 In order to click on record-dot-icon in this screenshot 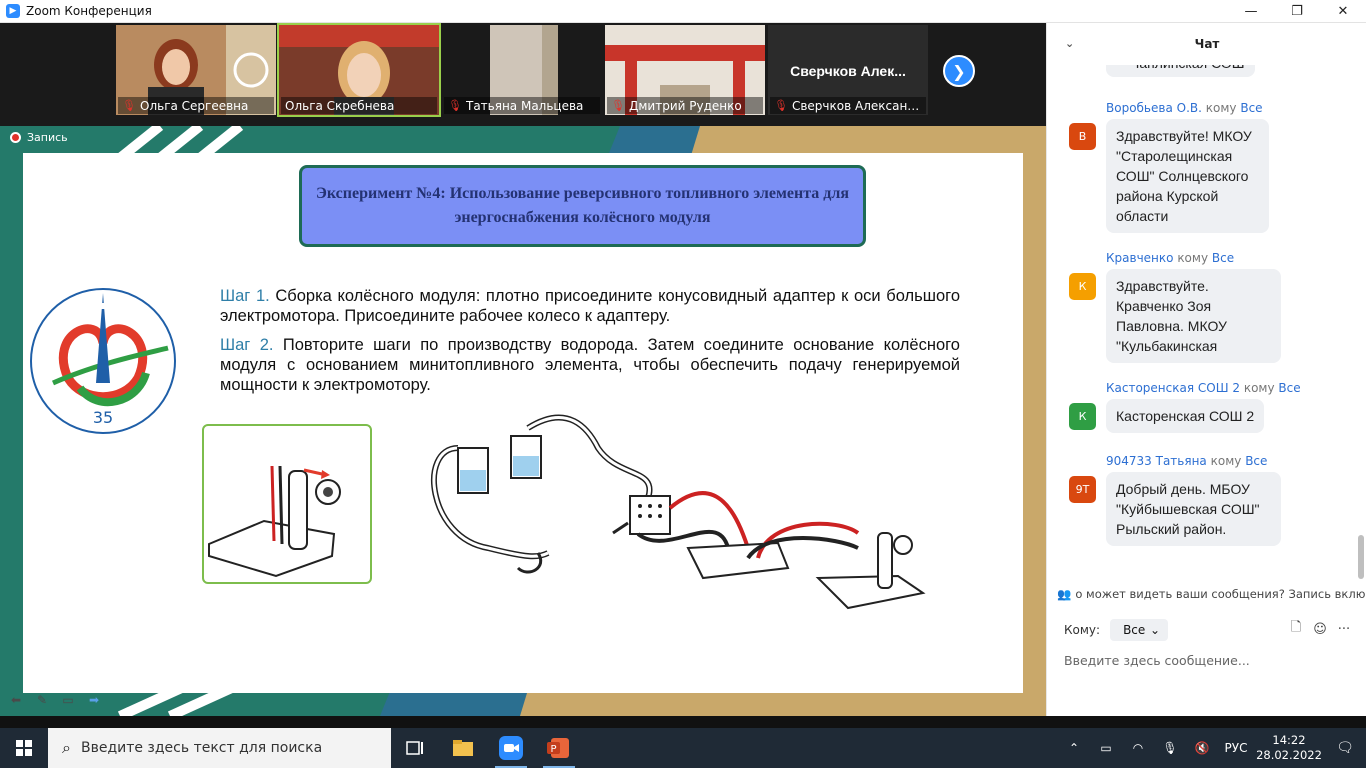, I will do `click(15, 137)`.